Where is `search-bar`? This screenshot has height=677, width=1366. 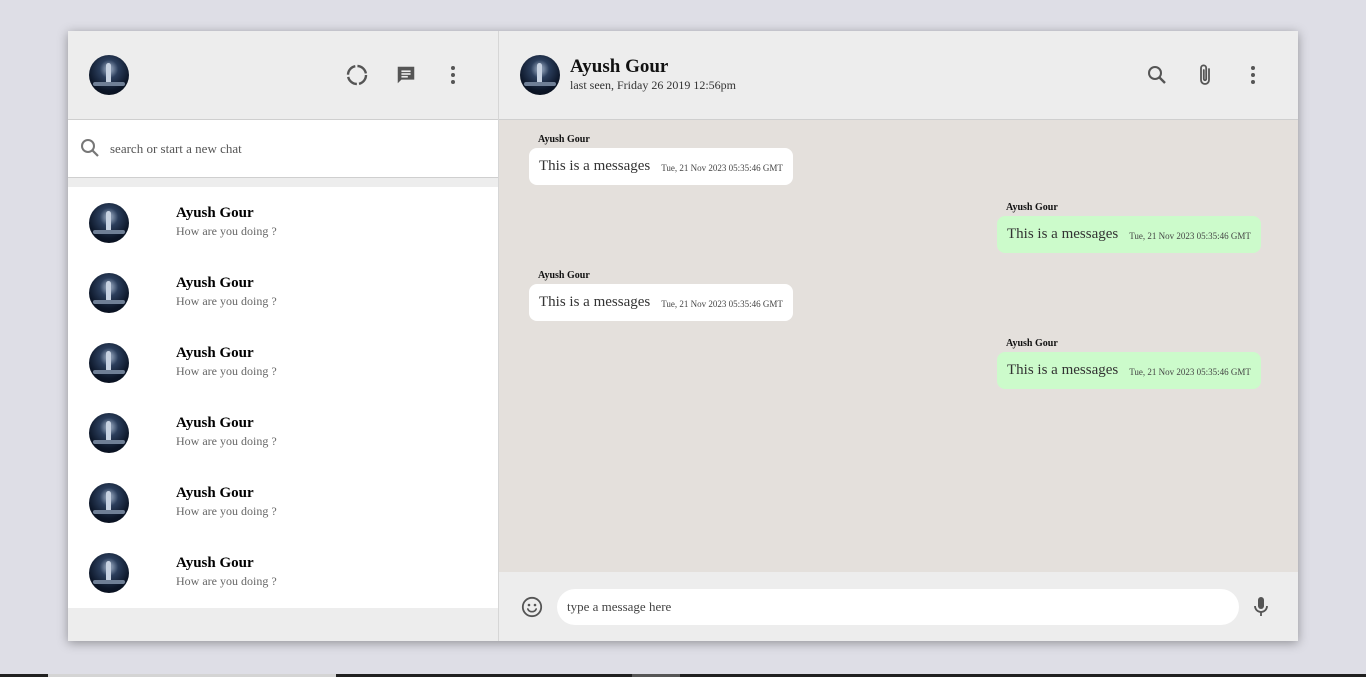
search-bar is located at coordinates (283, 149).